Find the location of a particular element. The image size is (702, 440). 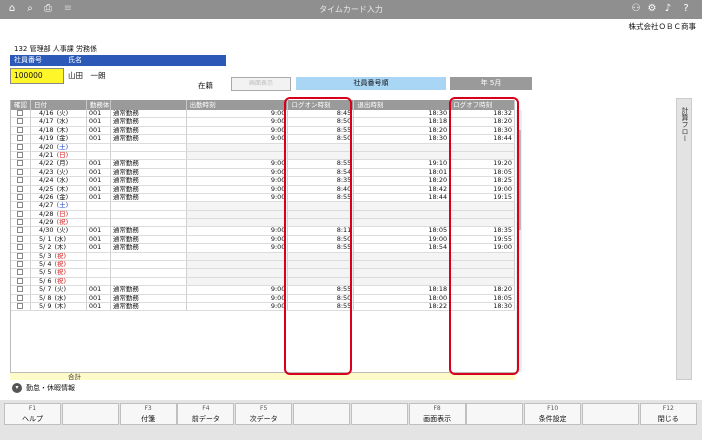

table-row: 5/ 8 (水) 001 通常勤務 9:00 8:50 18:00 18:05 is located at coordinates (263, 298).